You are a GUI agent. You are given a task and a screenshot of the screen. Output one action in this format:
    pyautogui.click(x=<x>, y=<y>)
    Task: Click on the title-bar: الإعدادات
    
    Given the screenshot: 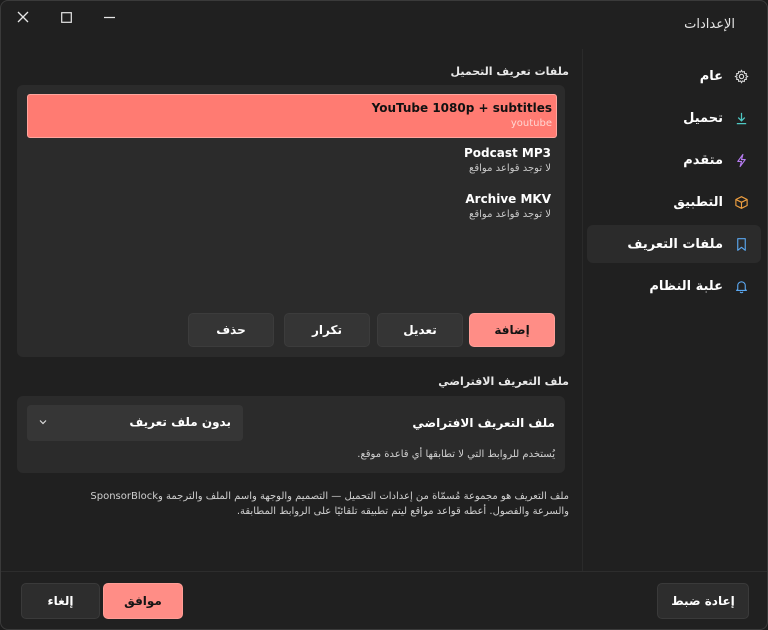 What is the action you would take?
    pyautogui.click(x=384, y=23)
    